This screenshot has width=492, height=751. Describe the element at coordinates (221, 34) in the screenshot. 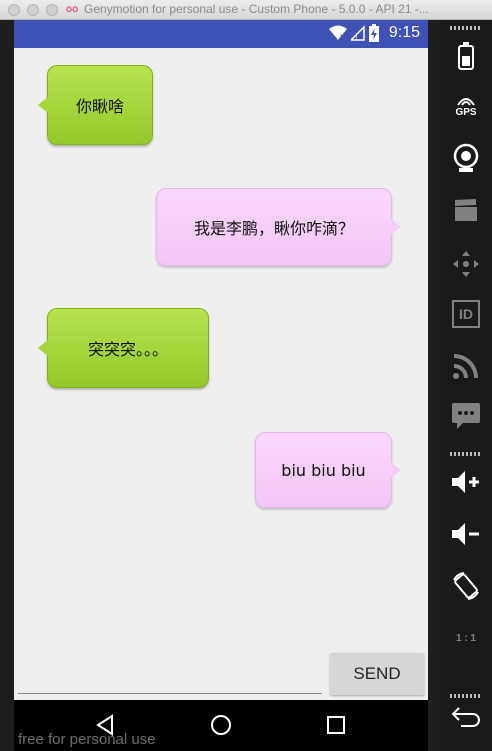

I see `status-bar: ! ! 9:15` at that location.